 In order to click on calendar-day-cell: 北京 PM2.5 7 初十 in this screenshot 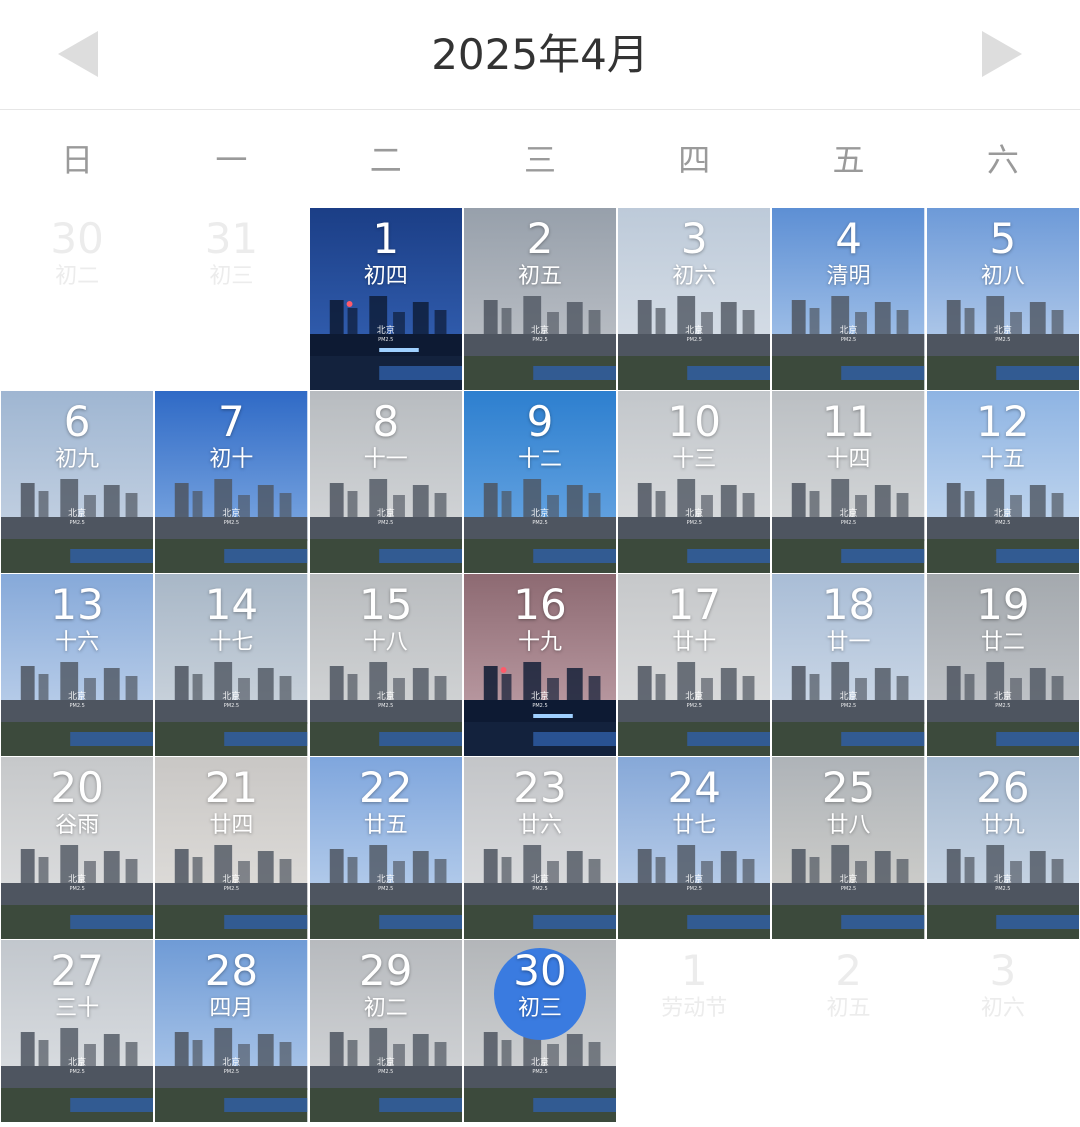, I will do `click(231, 482)`.